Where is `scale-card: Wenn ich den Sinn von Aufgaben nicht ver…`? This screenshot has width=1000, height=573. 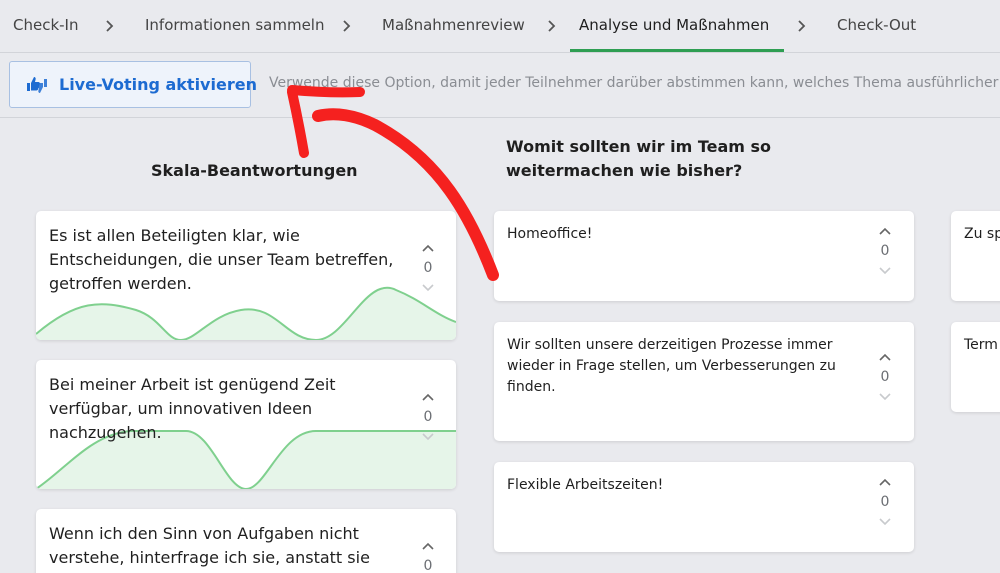 scale-card: Wenn ich den Sinn von Aufgaben nicht ver… is located at coordinates (246, 541).